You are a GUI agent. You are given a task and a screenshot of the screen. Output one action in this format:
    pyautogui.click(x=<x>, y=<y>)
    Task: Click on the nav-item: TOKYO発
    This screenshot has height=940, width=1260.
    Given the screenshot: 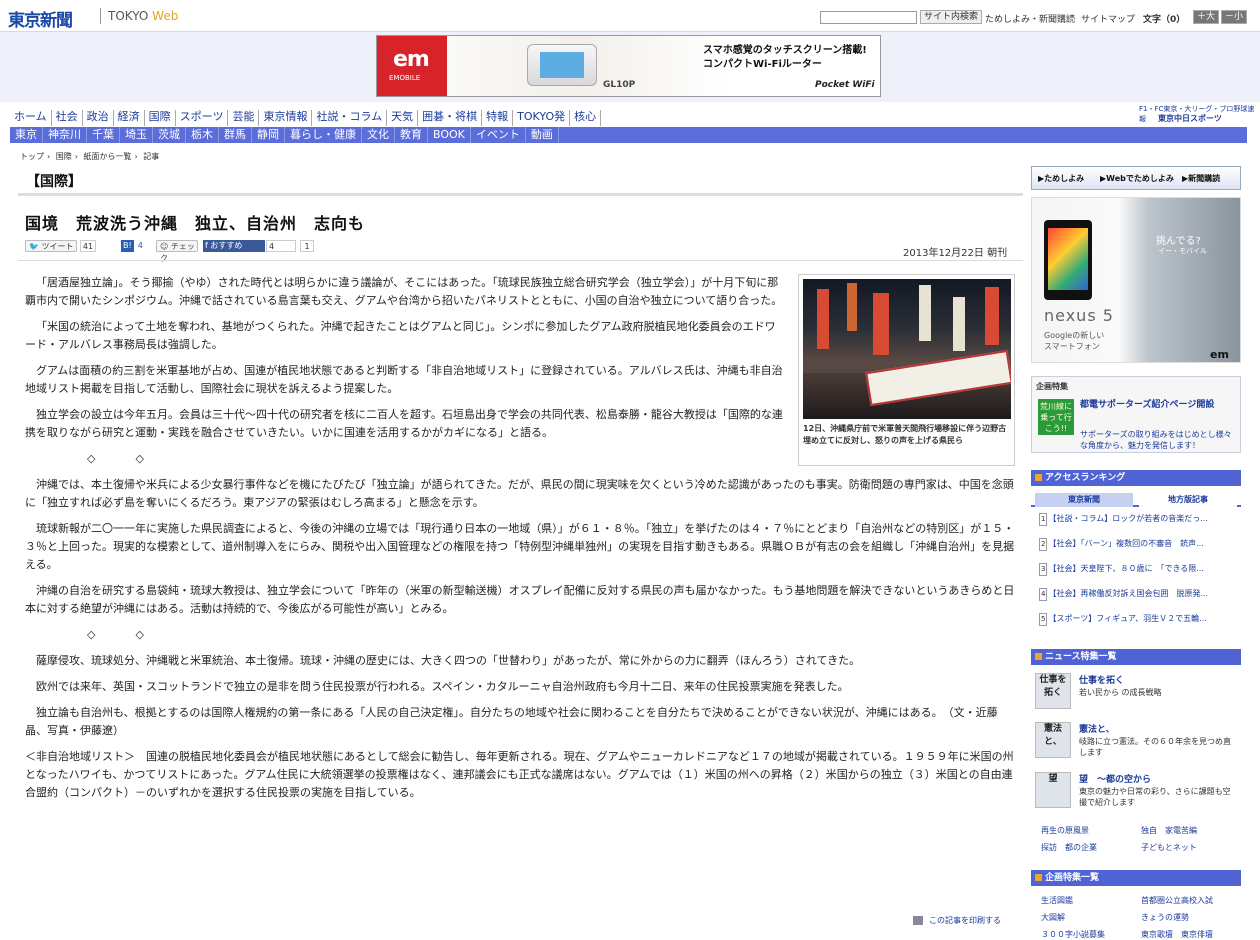 What is the action you would take?
    pyautogui.click(x=542, y=118)
    